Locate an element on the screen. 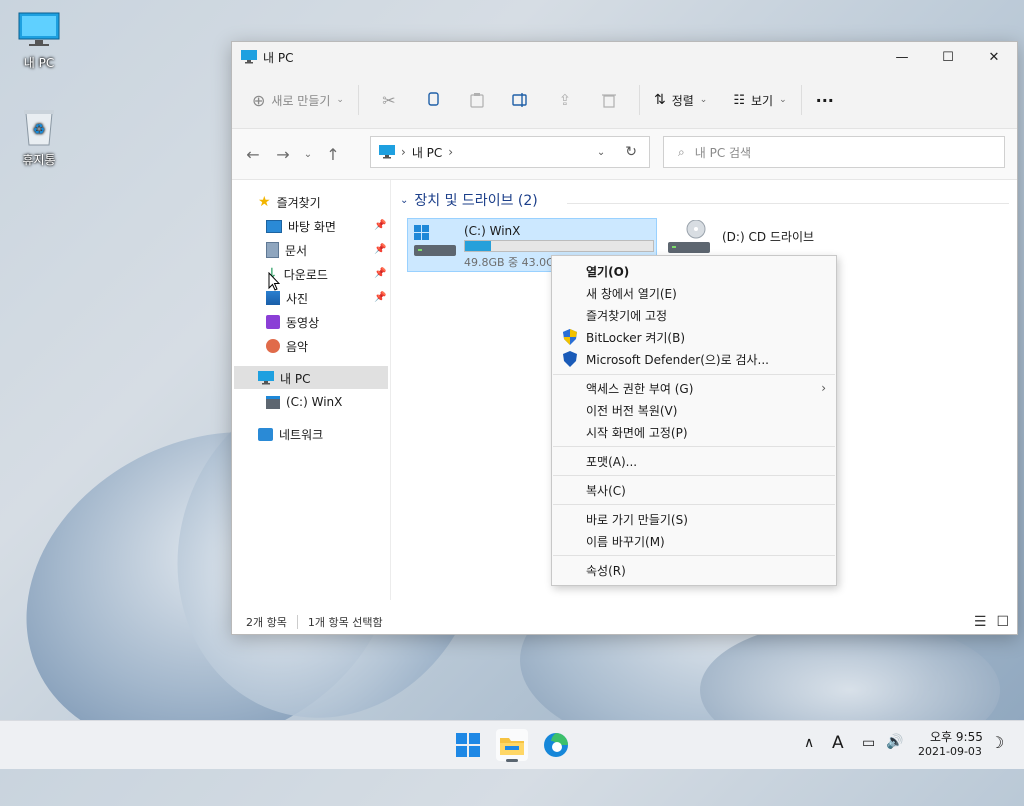  drive-usage-bar is located at coordinates (559, 246).